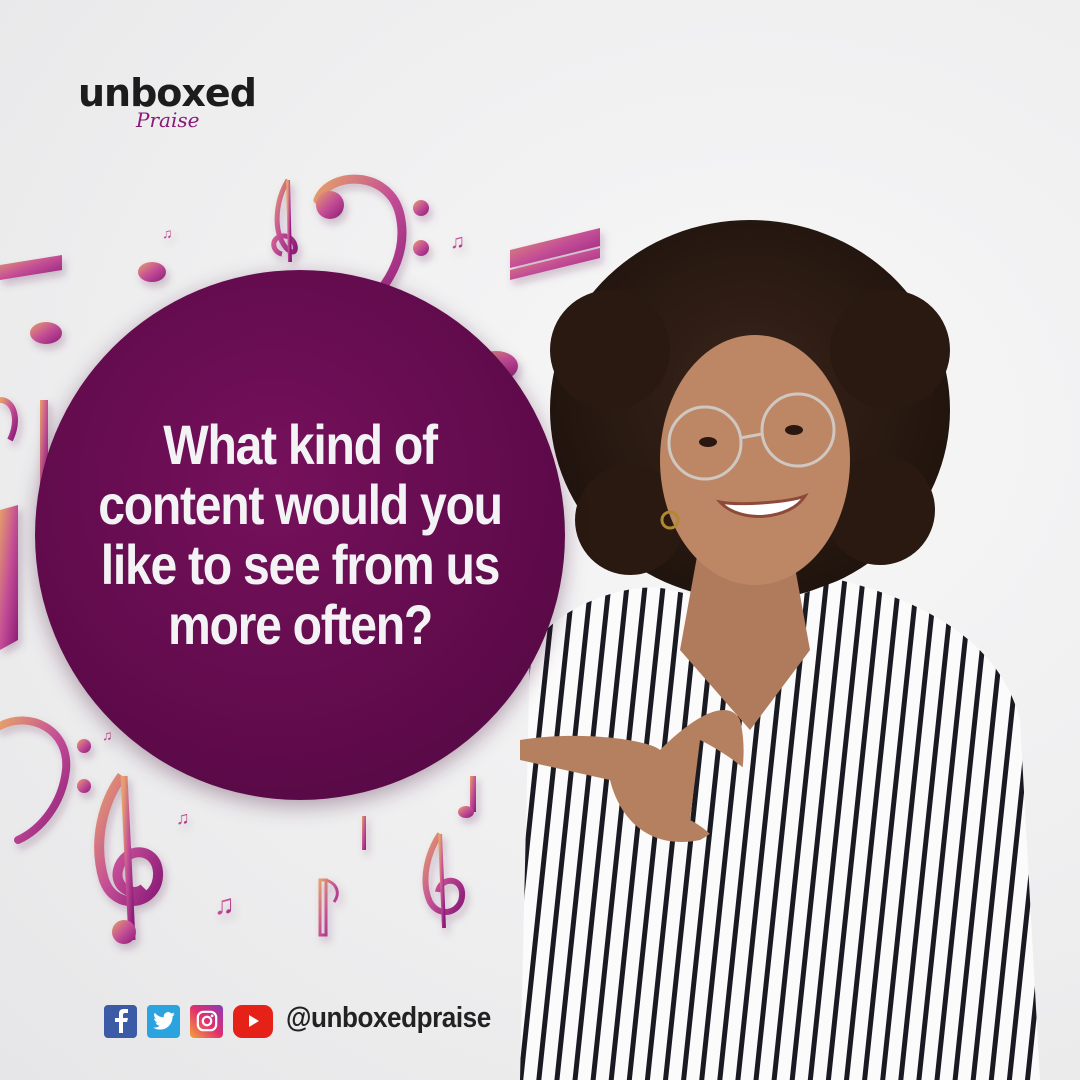 This screenshot has height=1080, width=1080. I want to click on question-line: What kind of, so click(300, 444).